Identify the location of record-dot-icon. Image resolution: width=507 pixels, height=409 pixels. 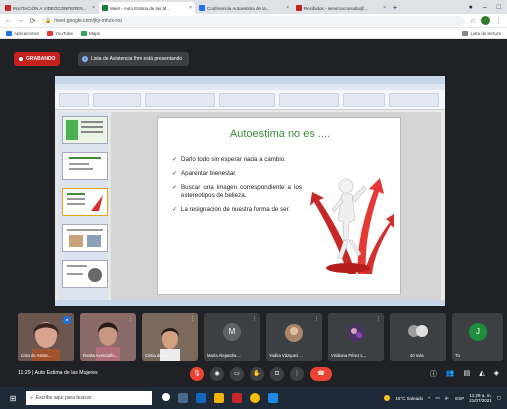
(21, 59).